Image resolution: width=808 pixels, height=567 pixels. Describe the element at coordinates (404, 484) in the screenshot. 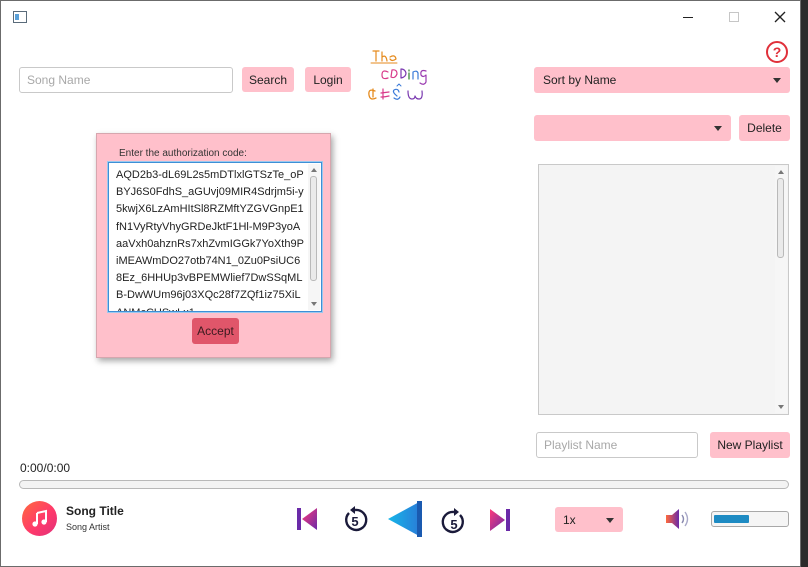

I see `seek-bar` at that location.